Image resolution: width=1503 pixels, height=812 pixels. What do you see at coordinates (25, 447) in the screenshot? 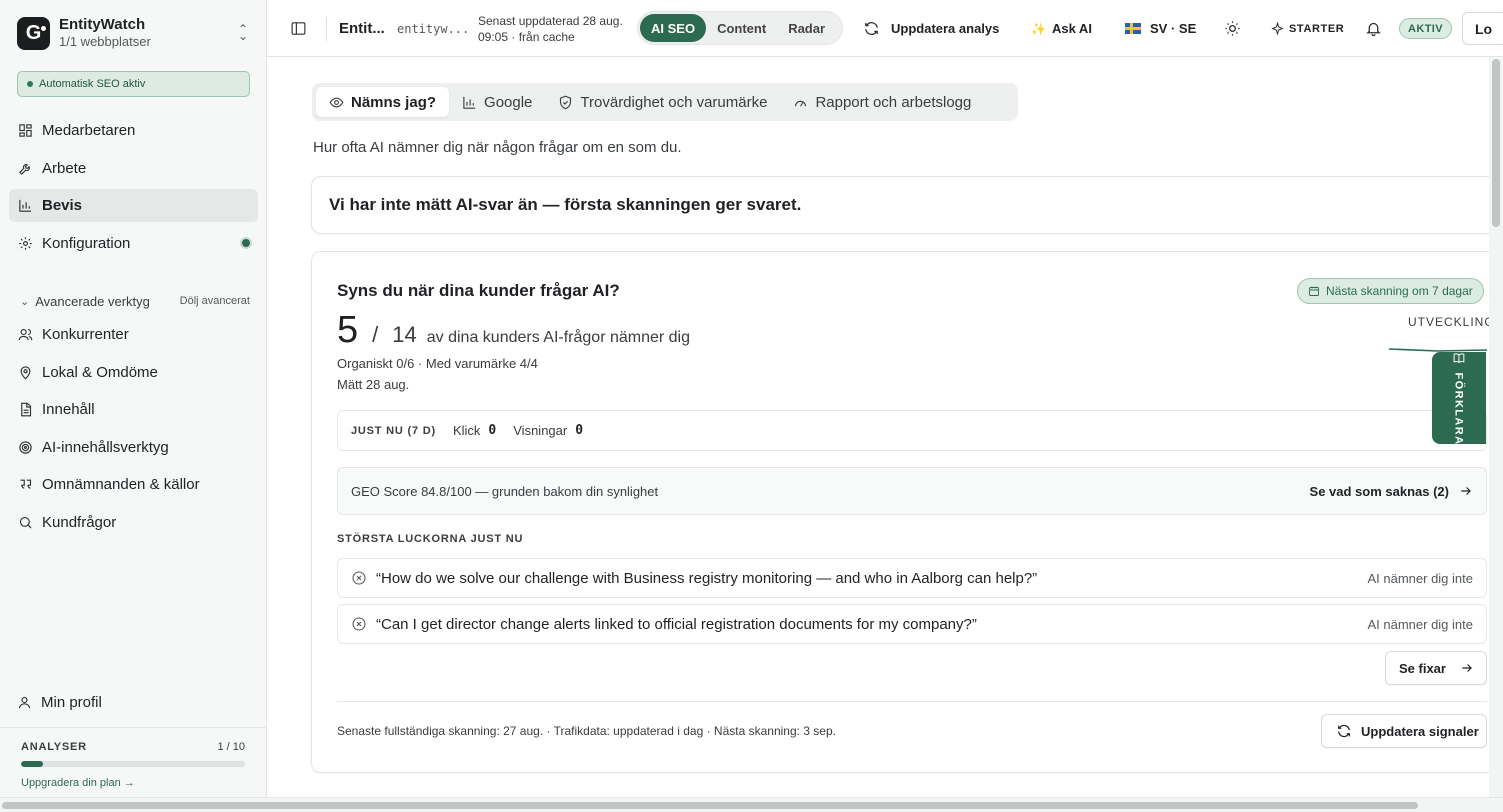
I see `target-icon` at bounding box center [25, 447].